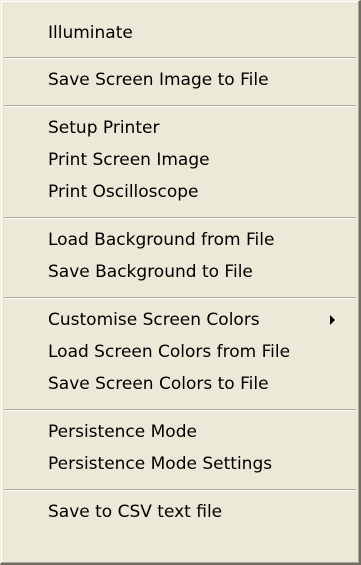 This screenshot has height=565, width=361. What do you see at coordinates (332, 320) in the screenshot?
I see `chevron-right-icon` at bounding box center [332, 320].